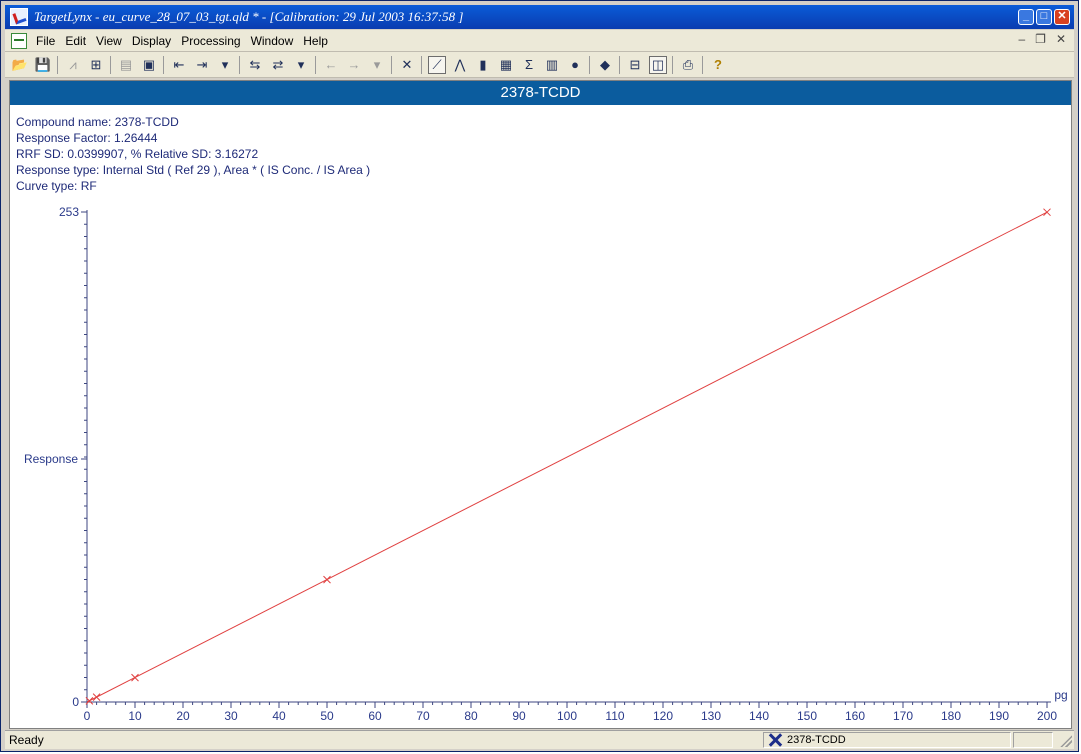 The width and height of the screenshot is (1081, 754). What do you see at coordinates (658, 64) in the screenshot?
I see `split-vertical-icon: ◫` at bounding box center [658, 64].